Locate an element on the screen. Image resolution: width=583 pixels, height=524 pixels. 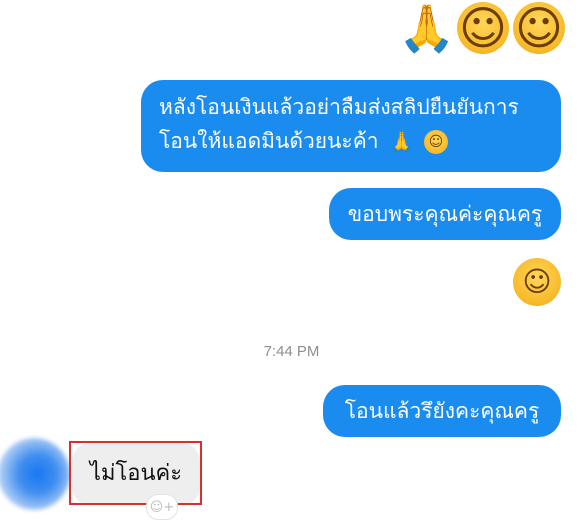
emoji-message-row: 🙏 ☺ ☺ is located at coordinates (481, 28).